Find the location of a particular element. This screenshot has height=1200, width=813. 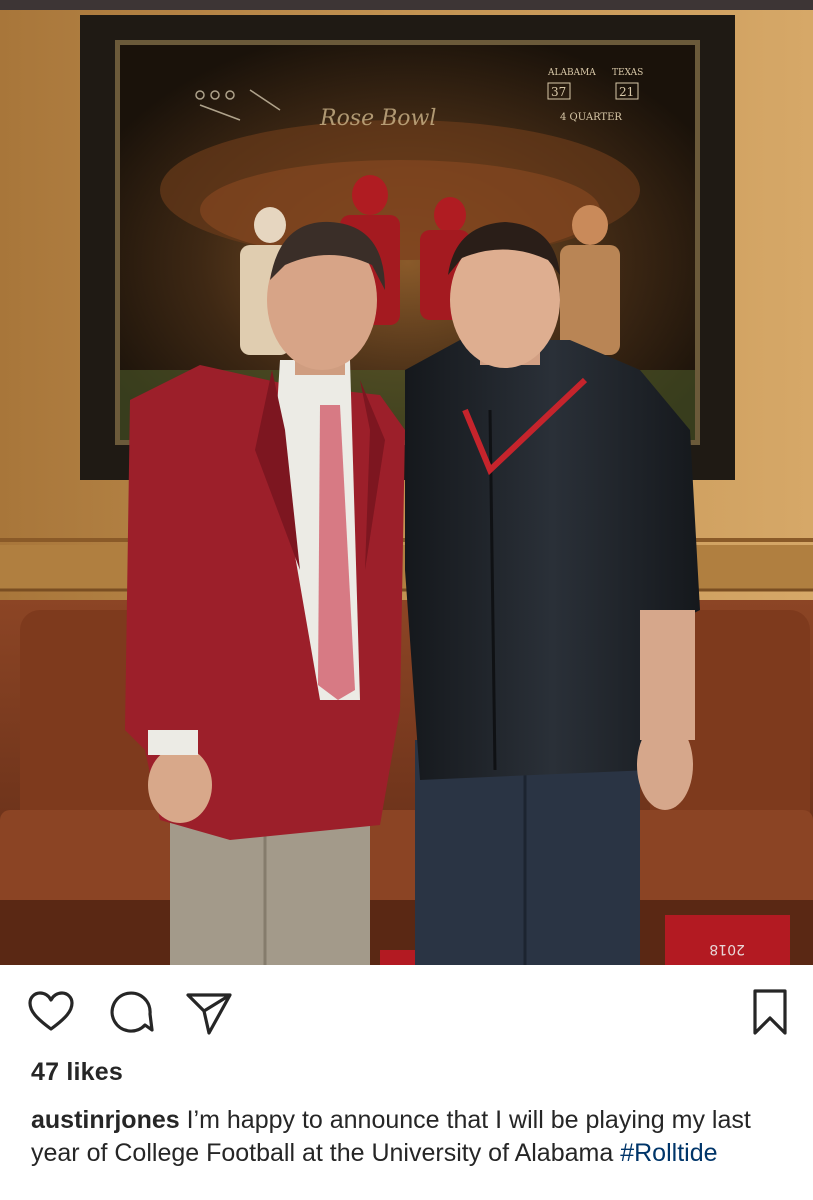

svg-text: TEXAS is located at coordinates (627, 73).